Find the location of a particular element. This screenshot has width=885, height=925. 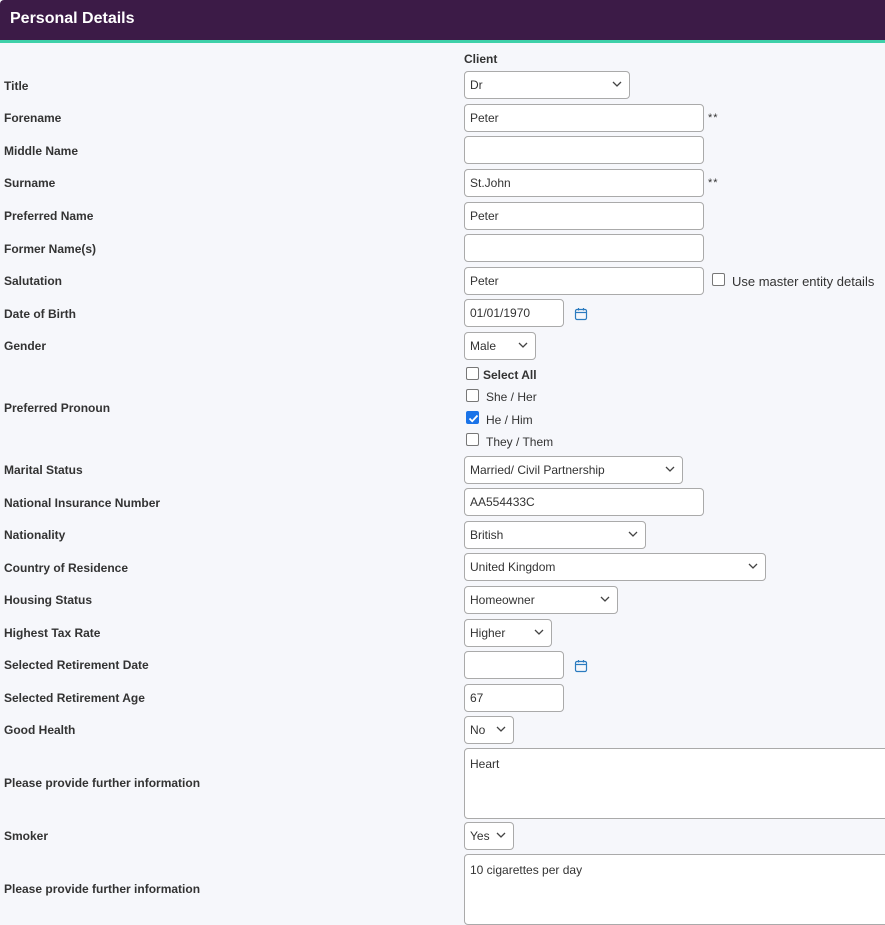

ni-number-label: National Insurance Number is located at coordinates (82, 503).